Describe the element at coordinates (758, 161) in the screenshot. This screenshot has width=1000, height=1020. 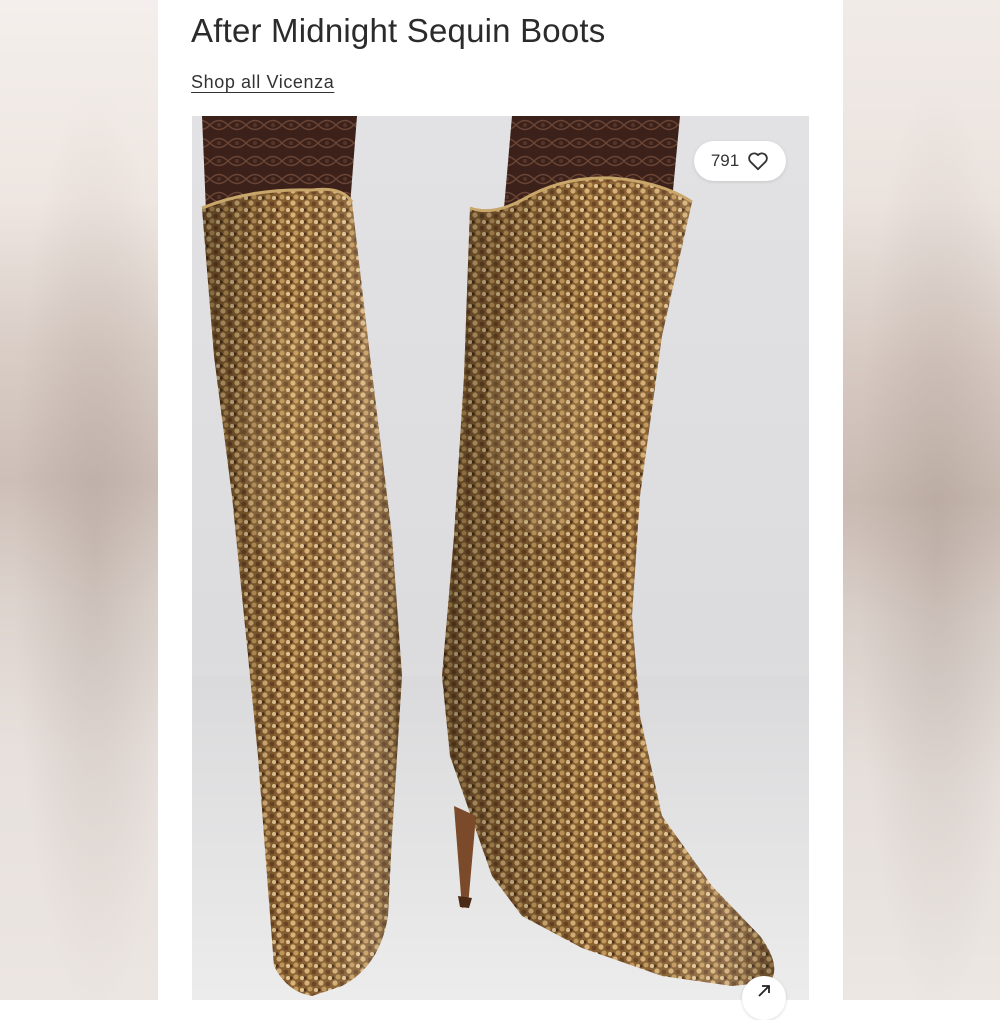
I see `heart-icon` at that location.